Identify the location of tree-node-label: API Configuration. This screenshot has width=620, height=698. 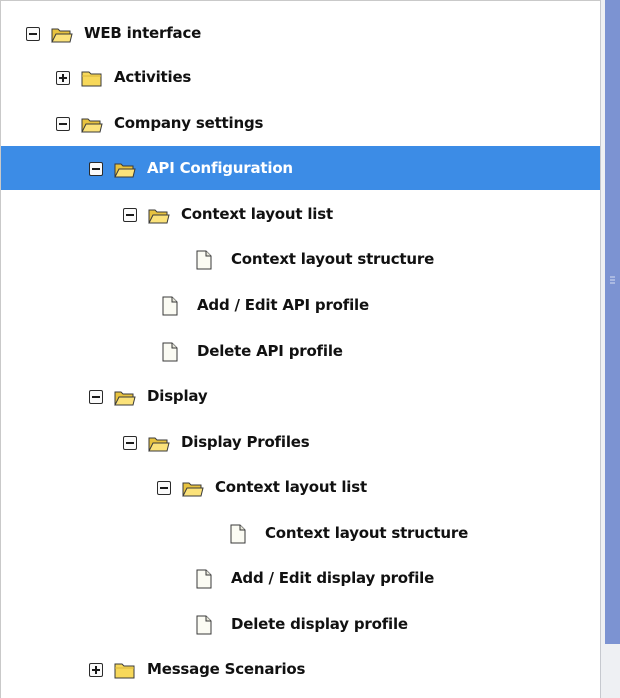
(220, 168).